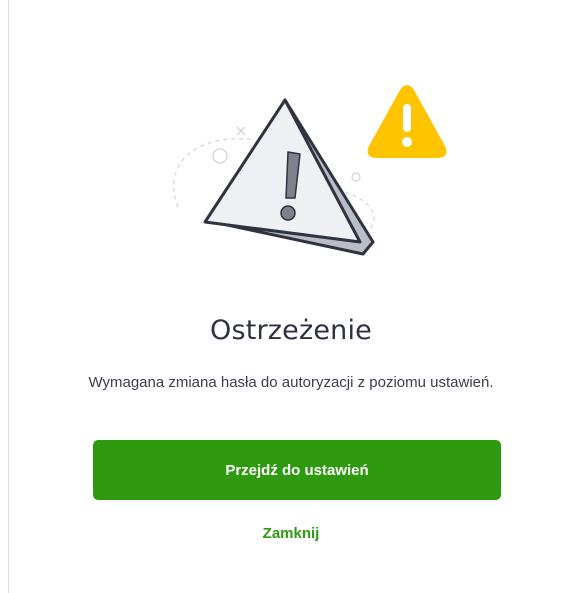 This screenshot has height=593, width=582. Describe the element at coordinates (407, 121) in the screenshot. I see `warning-badge-icon` at that location.